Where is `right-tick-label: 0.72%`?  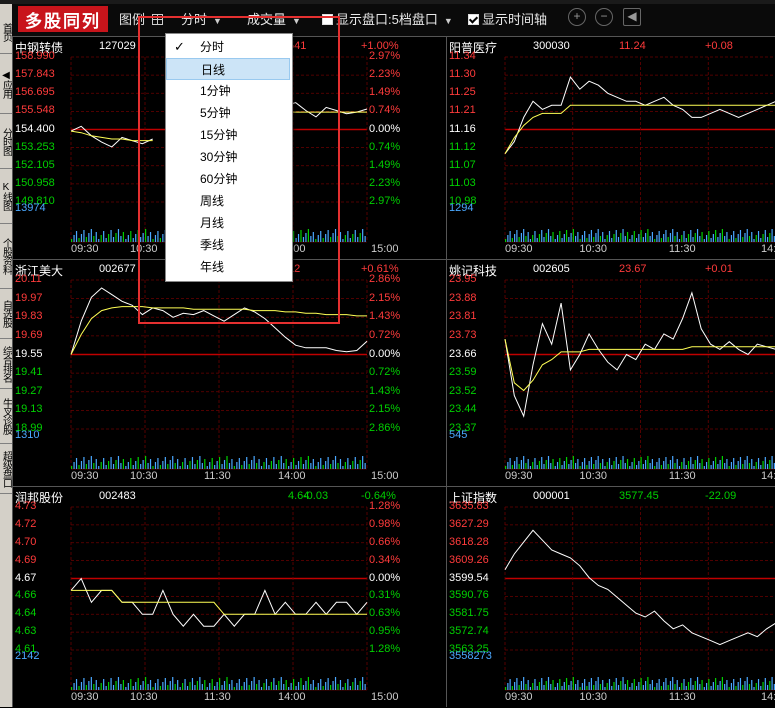
right-tick-label: 0.72% is located at coordinates (385, 372).